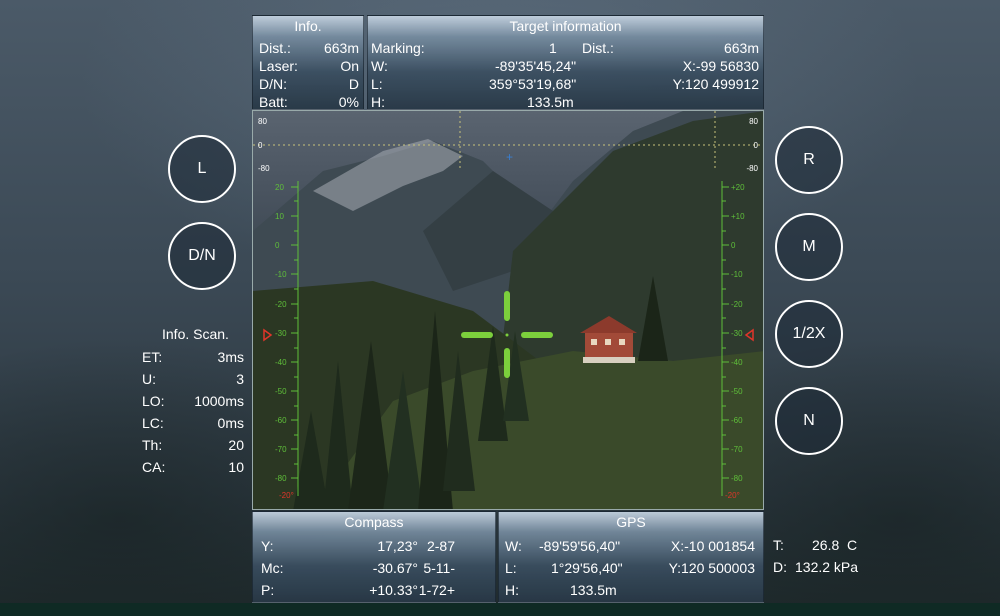 The width and height of the screenshot is (1000, 616). What do you see at coordinates (349, 66) in the screenshot?
I see `info-laser-value: On` at bounding box center [349, 66].